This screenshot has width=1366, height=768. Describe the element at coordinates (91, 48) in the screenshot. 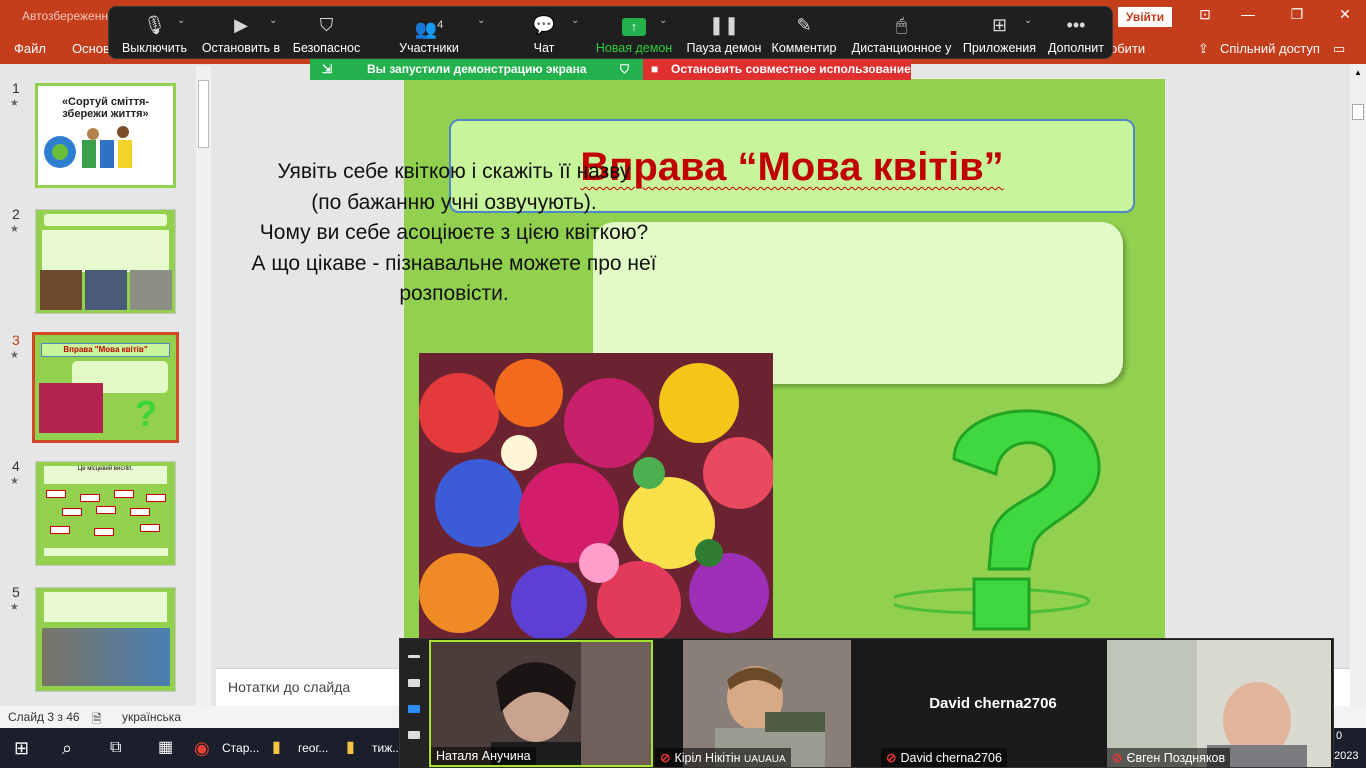

I see `tab-home: Основ` at that location.